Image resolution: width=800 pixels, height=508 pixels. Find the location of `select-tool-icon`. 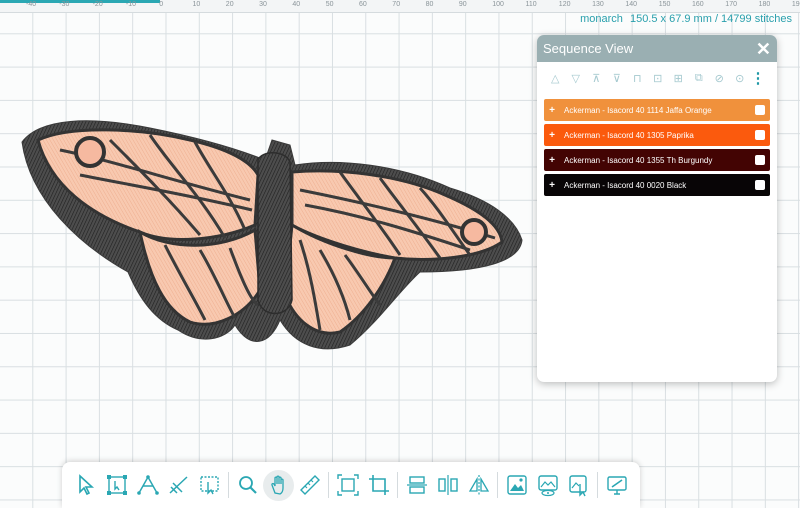

select-tool-icon is located at coordinates (85, 485).